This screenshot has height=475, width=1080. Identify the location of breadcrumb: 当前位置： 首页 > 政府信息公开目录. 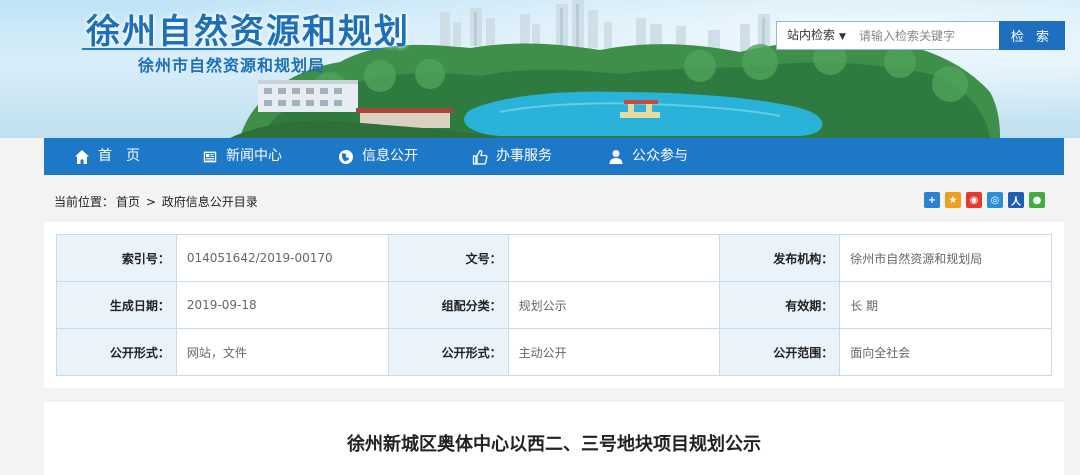
(157, 201).